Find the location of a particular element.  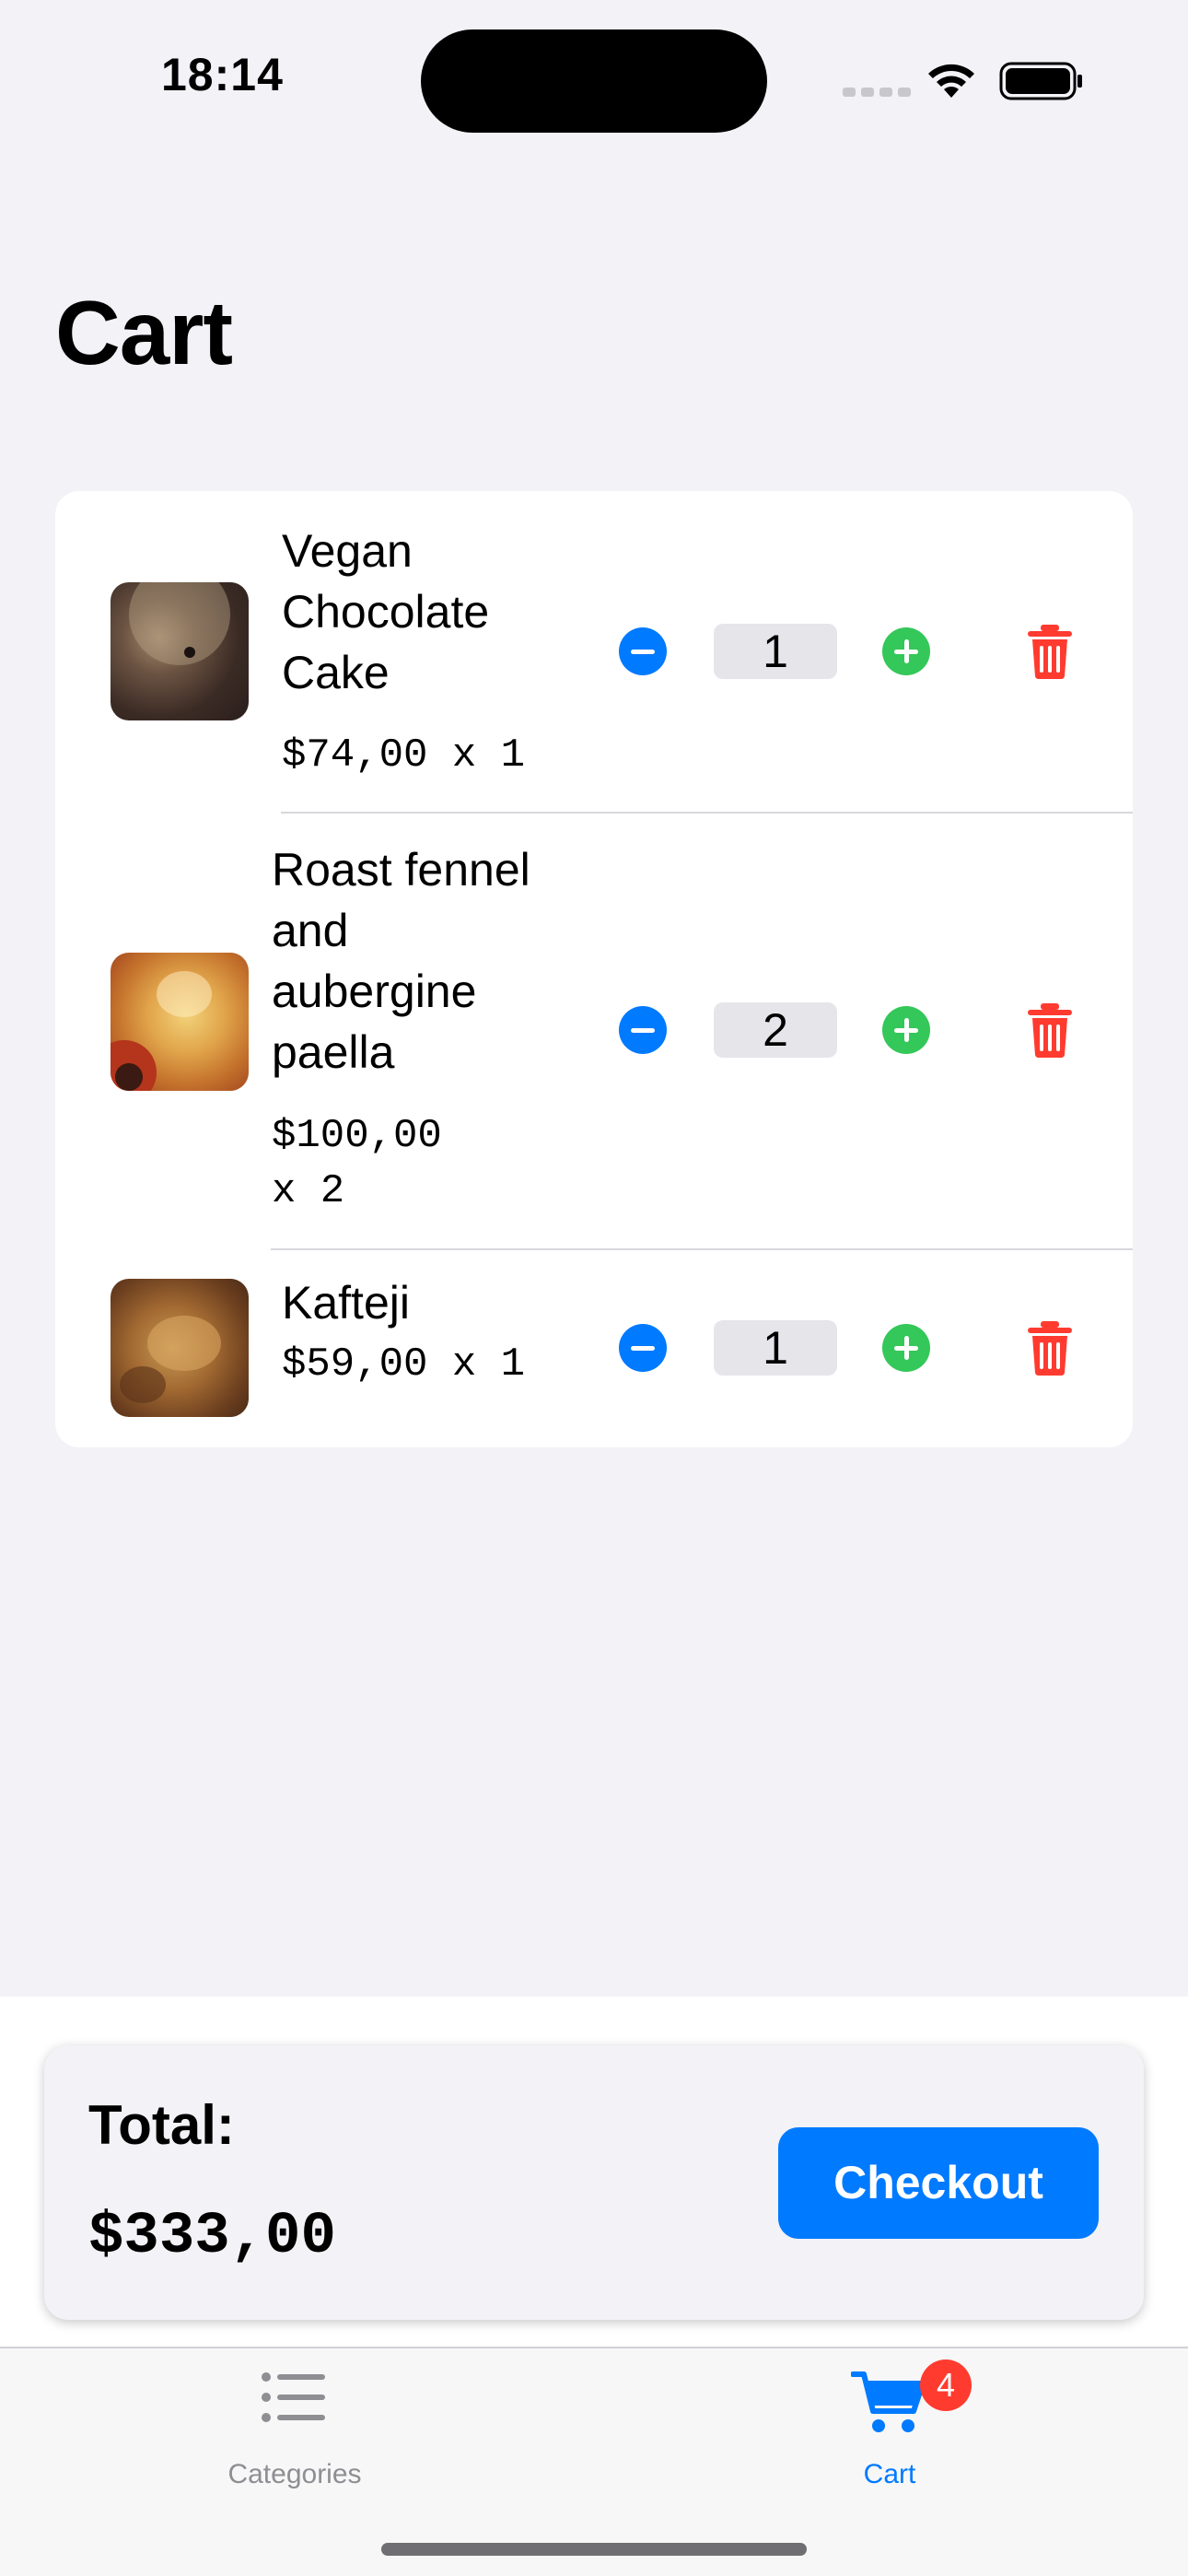

tab-label: Categories is located at coordinates (294, 2474).